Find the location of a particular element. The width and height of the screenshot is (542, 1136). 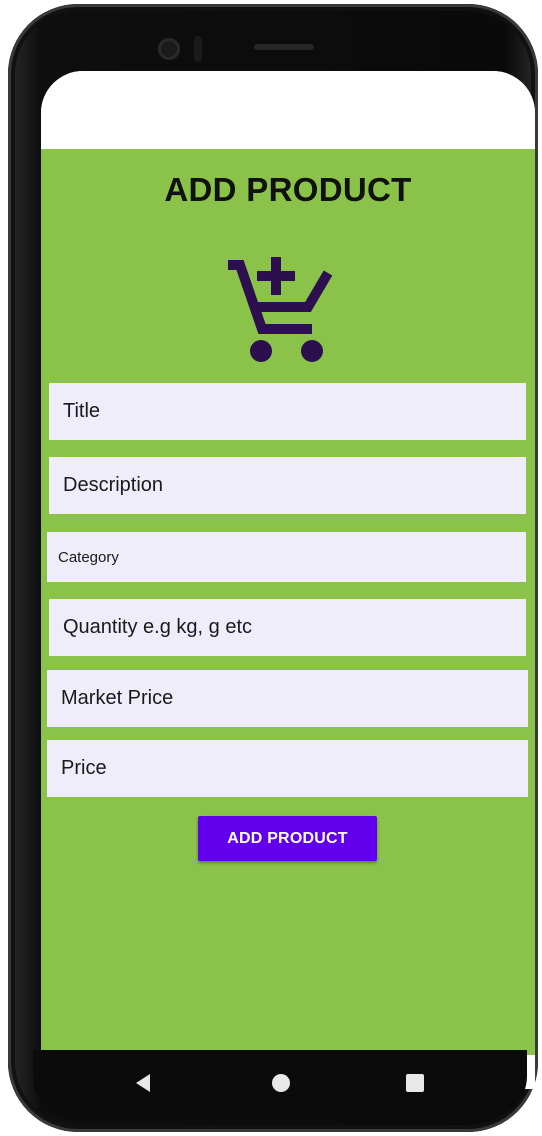

earpiece-speaker is located at coordinates (284, 47).